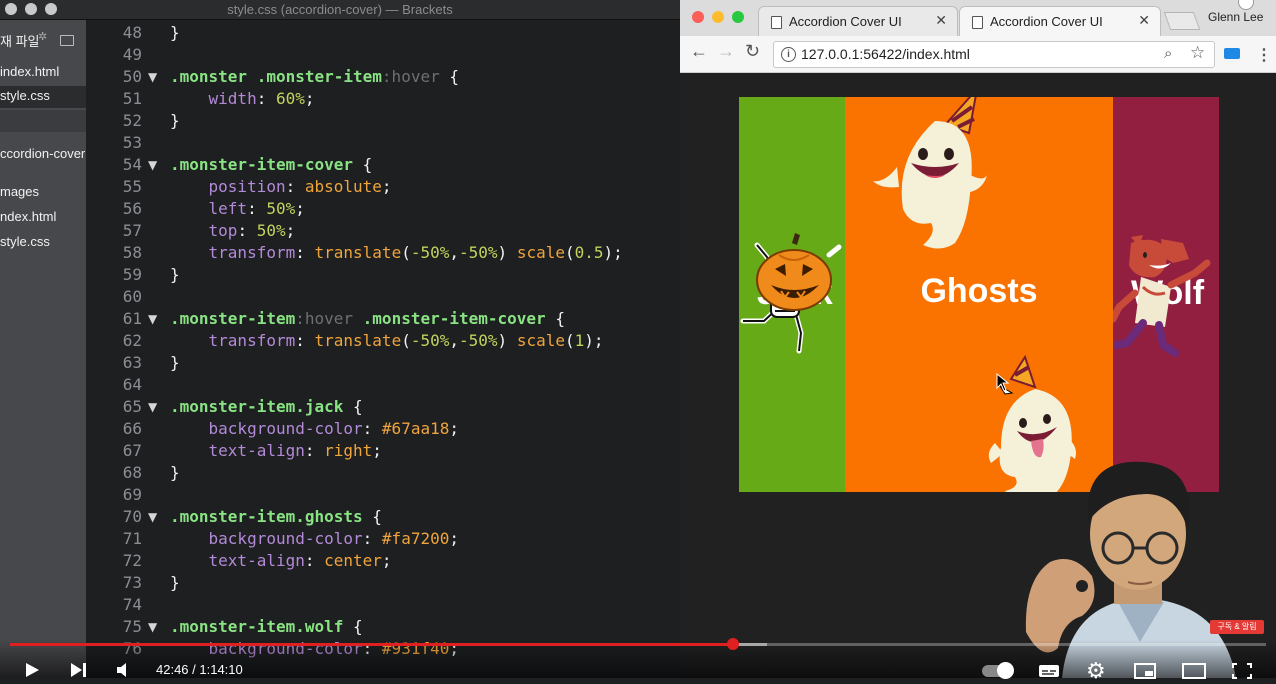 The width and height of the screenshot is (1276, 684). What do you see at coordinates (252, 252) in the screenshot?
I see `code-token: transform` at bounding box center [252, 252].